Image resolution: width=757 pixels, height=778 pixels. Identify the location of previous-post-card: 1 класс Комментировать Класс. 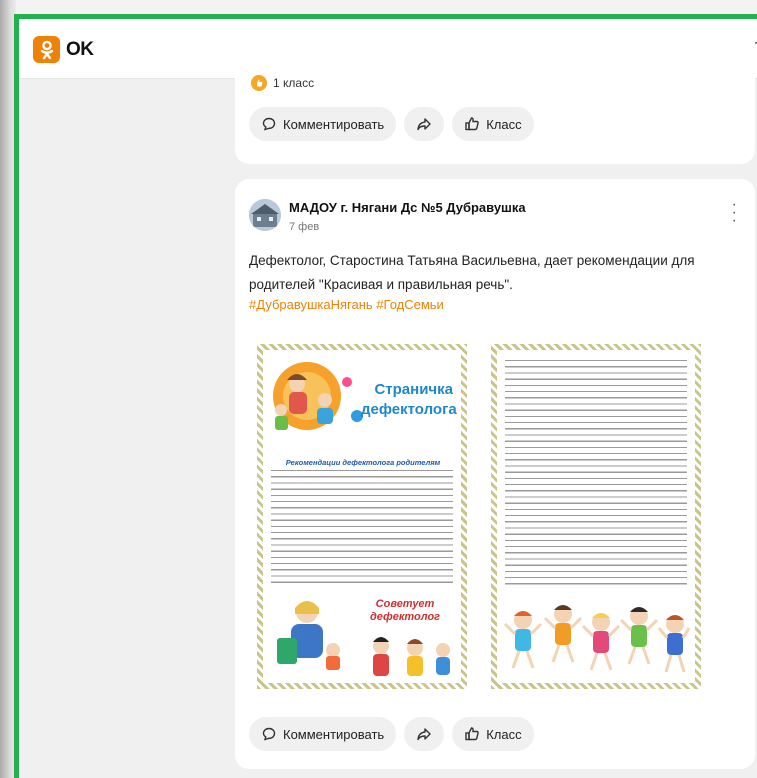
(495, 91).